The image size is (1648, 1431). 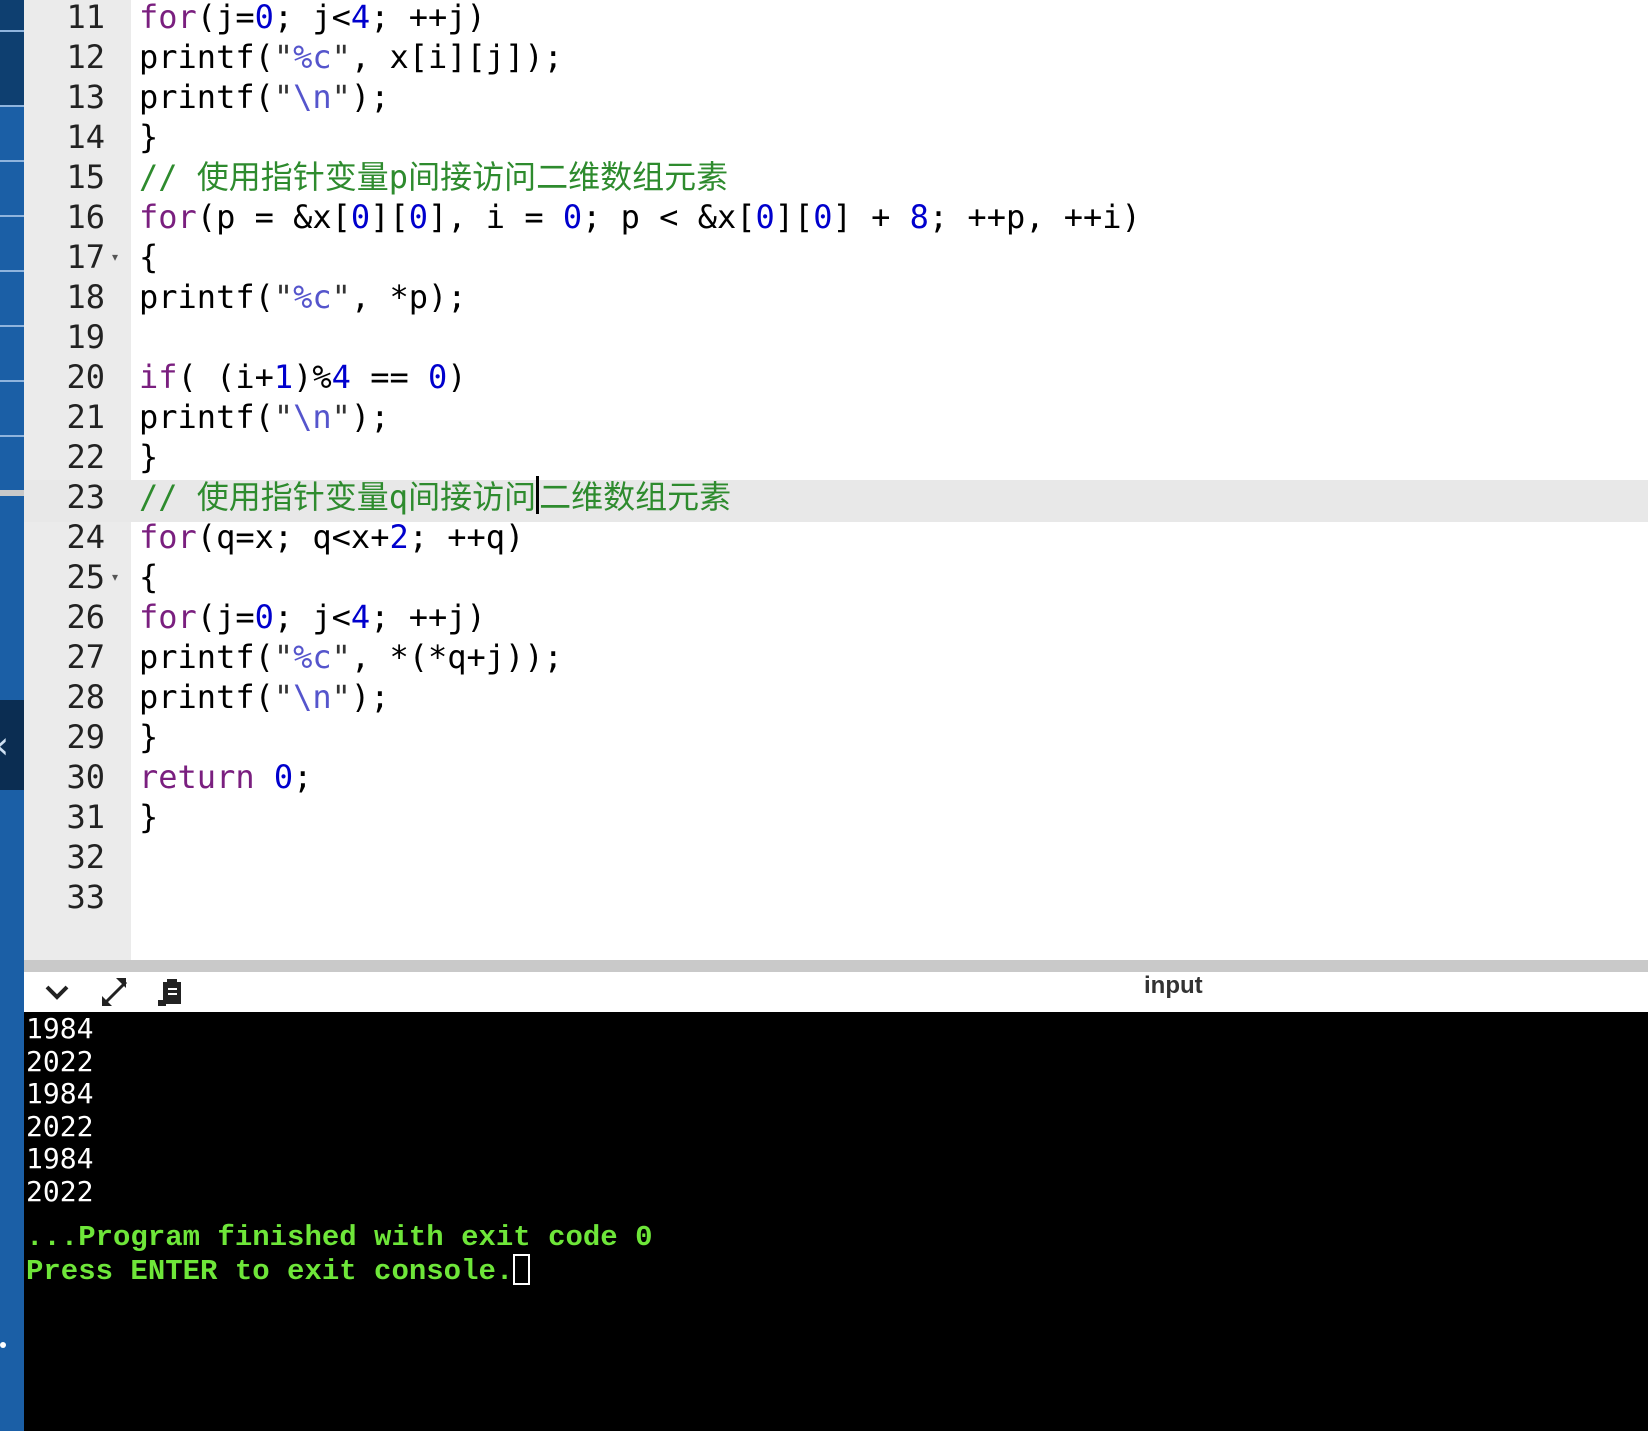 I want to click on code-line: 18 printf("%c", *p);, so click(x=836, y=300).